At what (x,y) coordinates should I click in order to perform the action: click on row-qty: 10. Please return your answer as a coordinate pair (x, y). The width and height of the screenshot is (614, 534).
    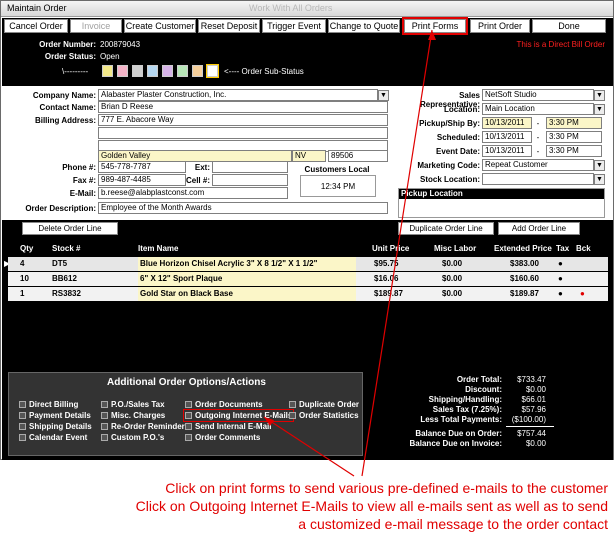
    Looking at the image, I should click on (24, 278).